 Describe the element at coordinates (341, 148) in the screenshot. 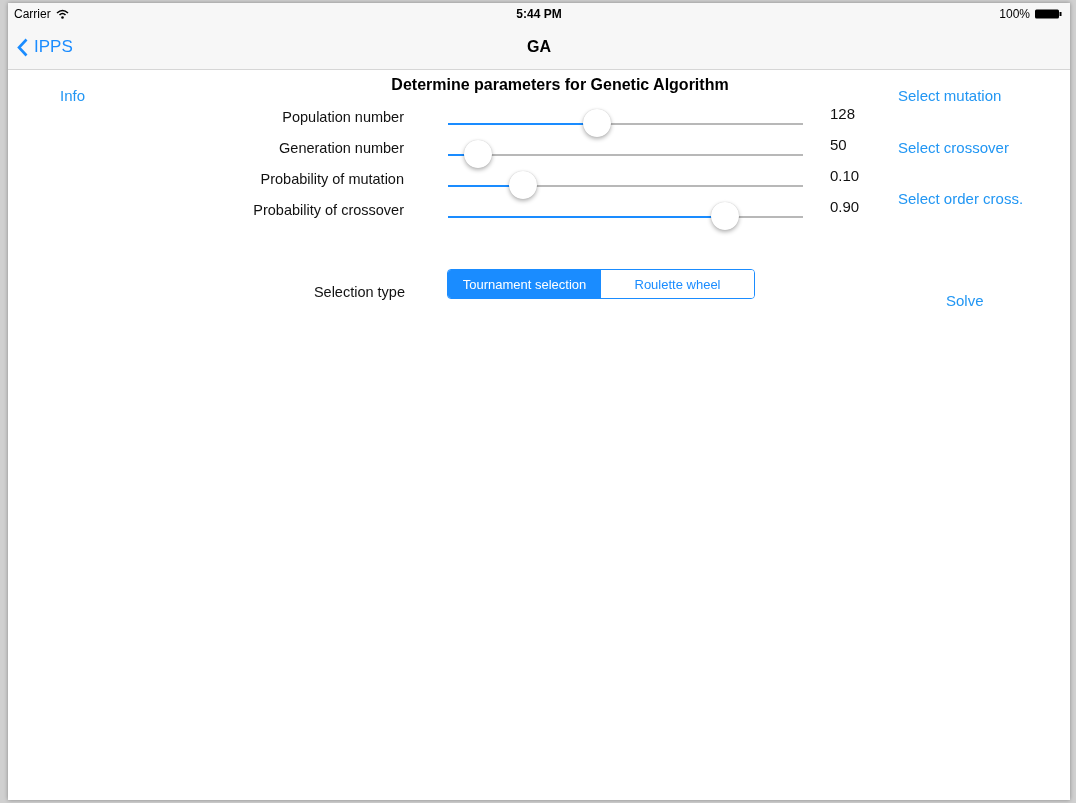

I see `slider-label: Generation number` at that location.